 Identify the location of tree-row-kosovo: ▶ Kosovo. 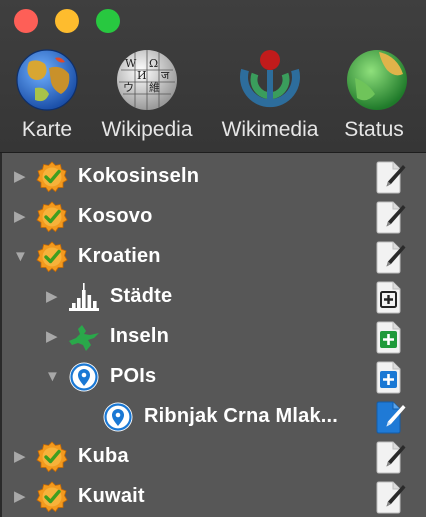
(214, 217).